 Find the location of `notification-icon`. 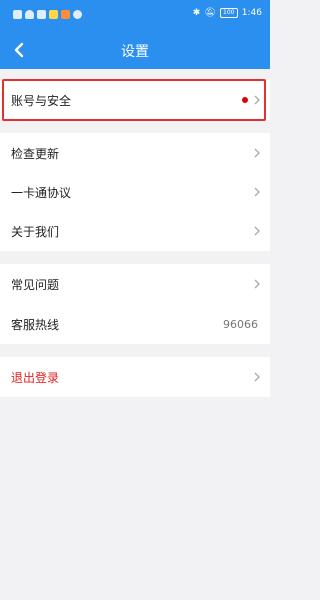

notification-icon is located at coordinates (17, 14).